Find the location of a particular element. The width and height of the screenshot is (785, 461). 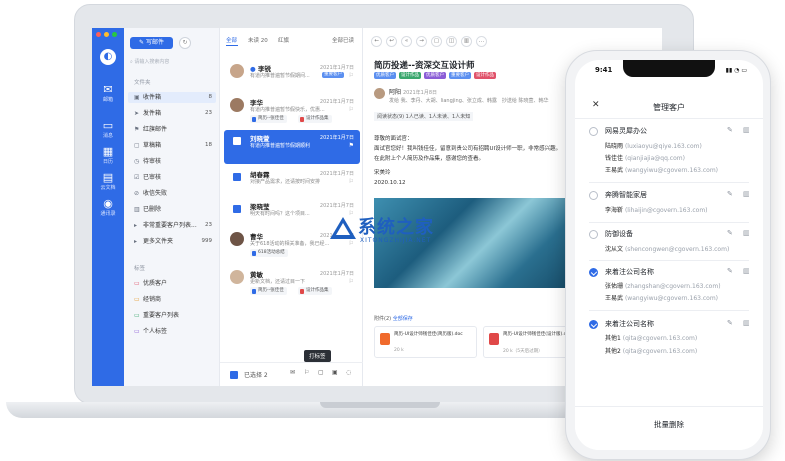

rail-contacts: ◉ 通讯录 is located at coordinates (108, 207).